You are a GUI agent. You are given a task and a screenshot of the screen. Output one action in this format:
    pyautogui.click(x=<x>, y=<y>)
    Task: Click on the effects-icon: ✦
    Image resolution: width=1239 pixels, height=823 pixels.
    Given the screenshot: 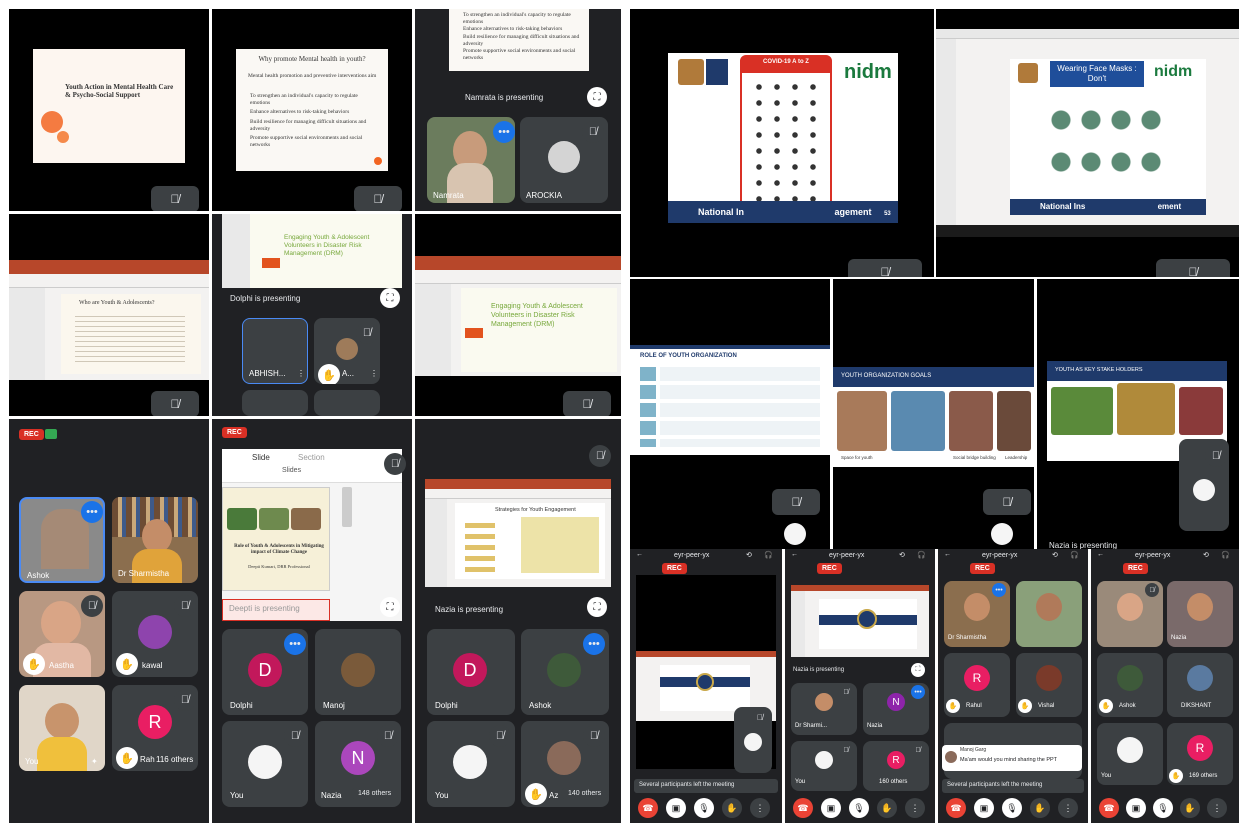 What is the action you would take?
    pyautogui.click(x=94, y=761)
    